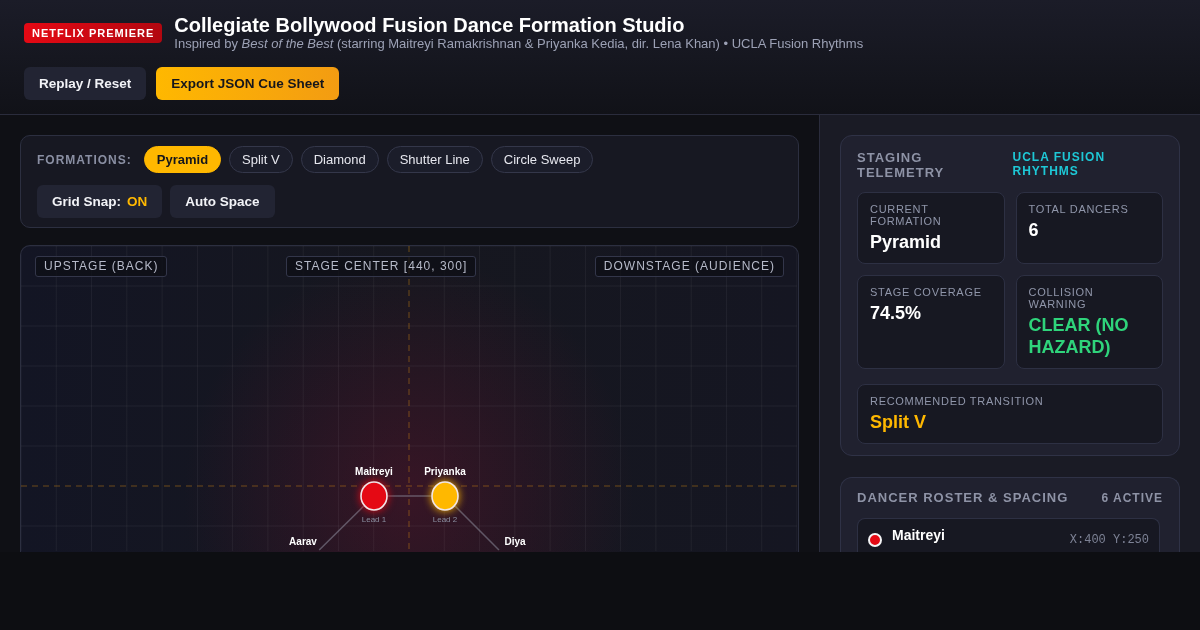 Image resolution: width=1200 pixels, height=630 pixels. I want to click on replay-reset-button: Replay / Reset, so click(85, 83).